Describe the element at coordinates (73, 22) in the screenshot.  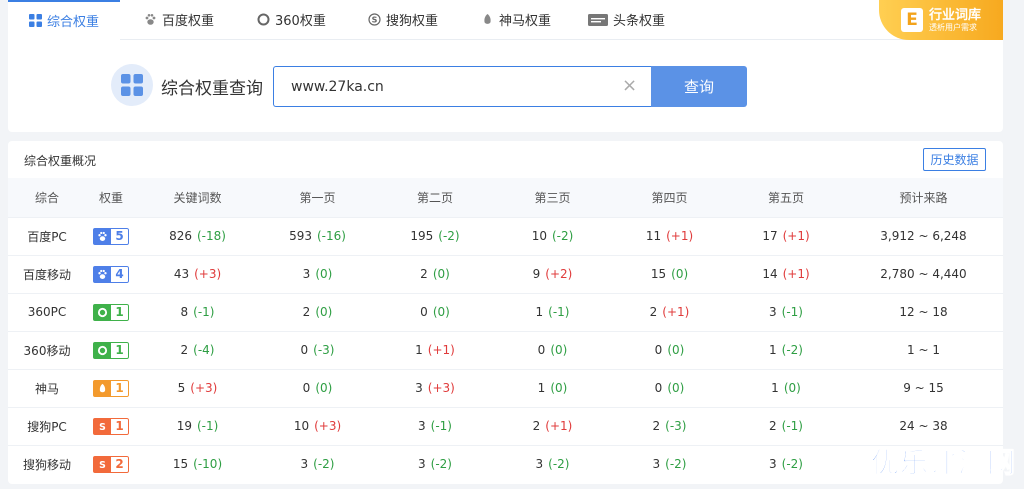
I see `tab-label: 综合权重` at that location.